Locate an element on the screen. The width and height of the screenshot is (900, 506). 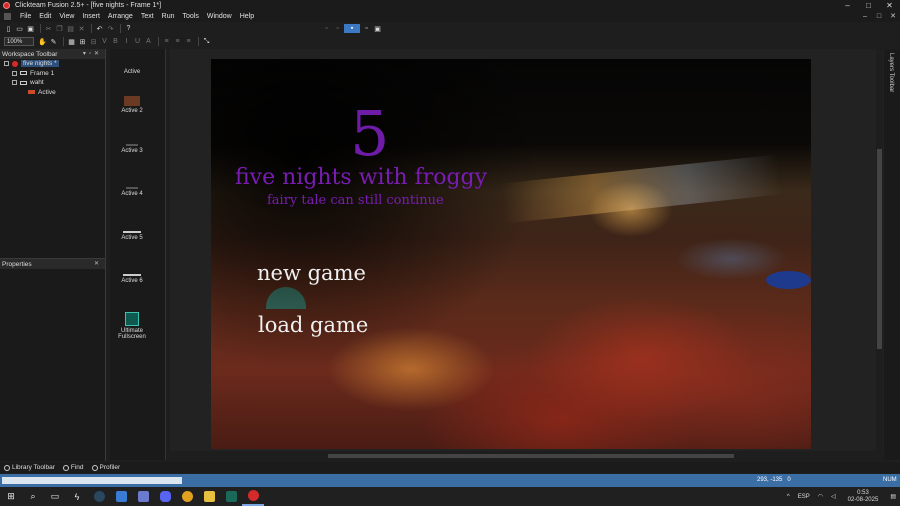
horizontal-scroll-thumb is located at coordinates (531, 456).